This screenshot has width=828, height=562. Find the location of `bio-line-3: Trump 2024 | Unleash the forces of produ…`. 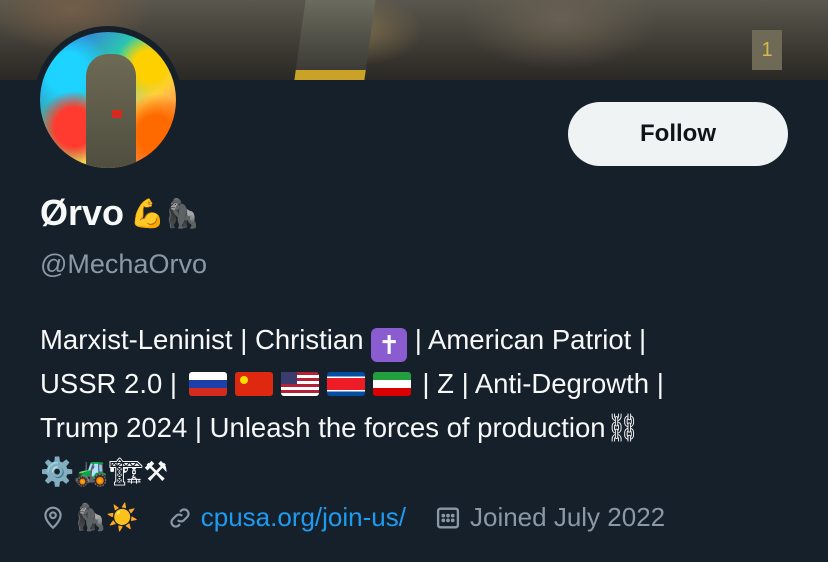

bio-line-3: Trump 2024 | Unleash the forces of produ… is located at coordinates (340, 427).